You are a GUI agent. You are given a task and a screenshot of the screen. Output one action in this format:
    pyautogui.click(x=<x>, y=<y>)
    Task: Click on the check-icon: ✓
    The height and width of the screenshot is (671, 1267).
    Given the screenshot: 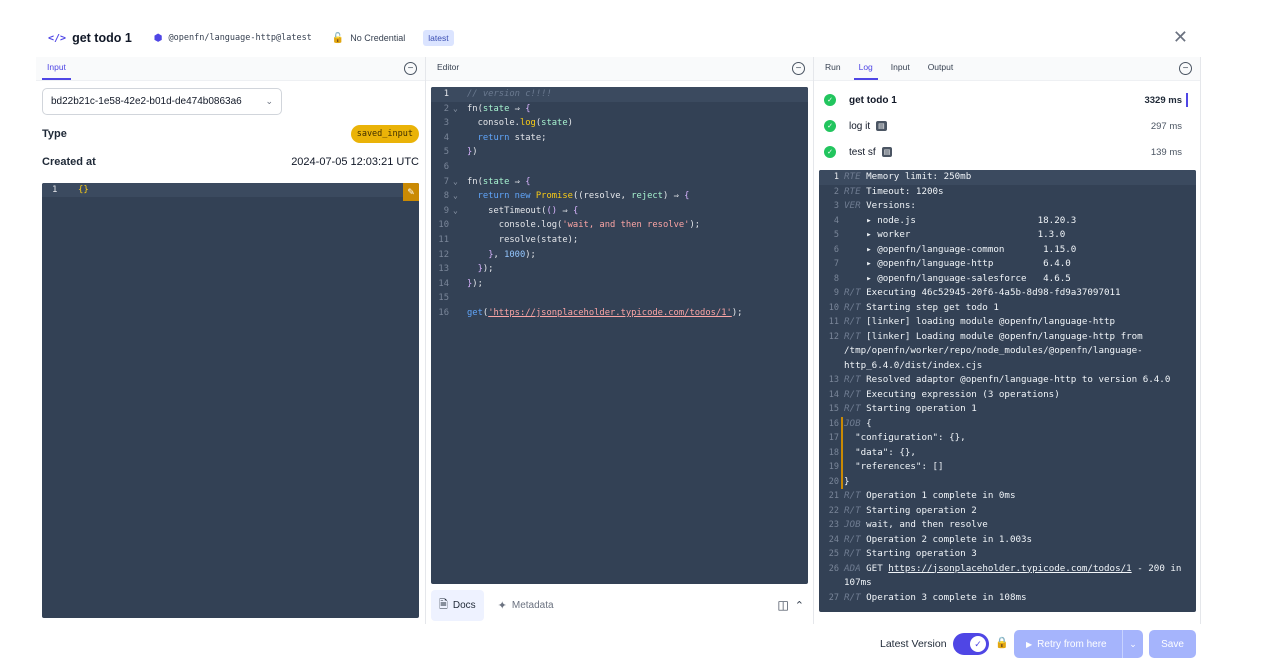 What is the action you would take?
    pyautogui.click(x=978, y=644)
    